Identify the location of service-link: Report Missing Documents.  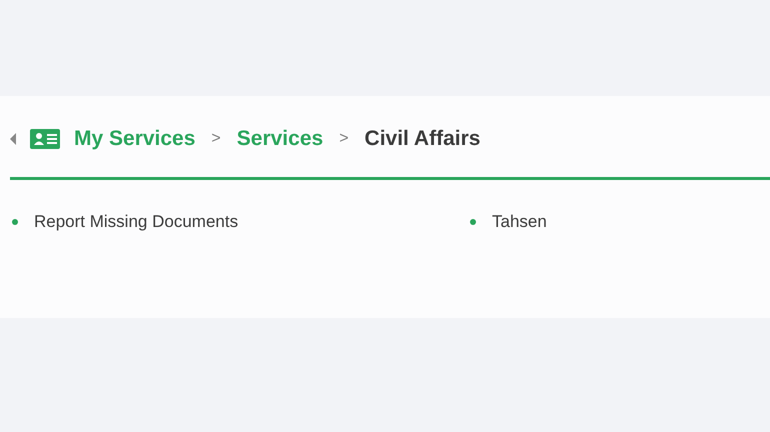
(136, 222).